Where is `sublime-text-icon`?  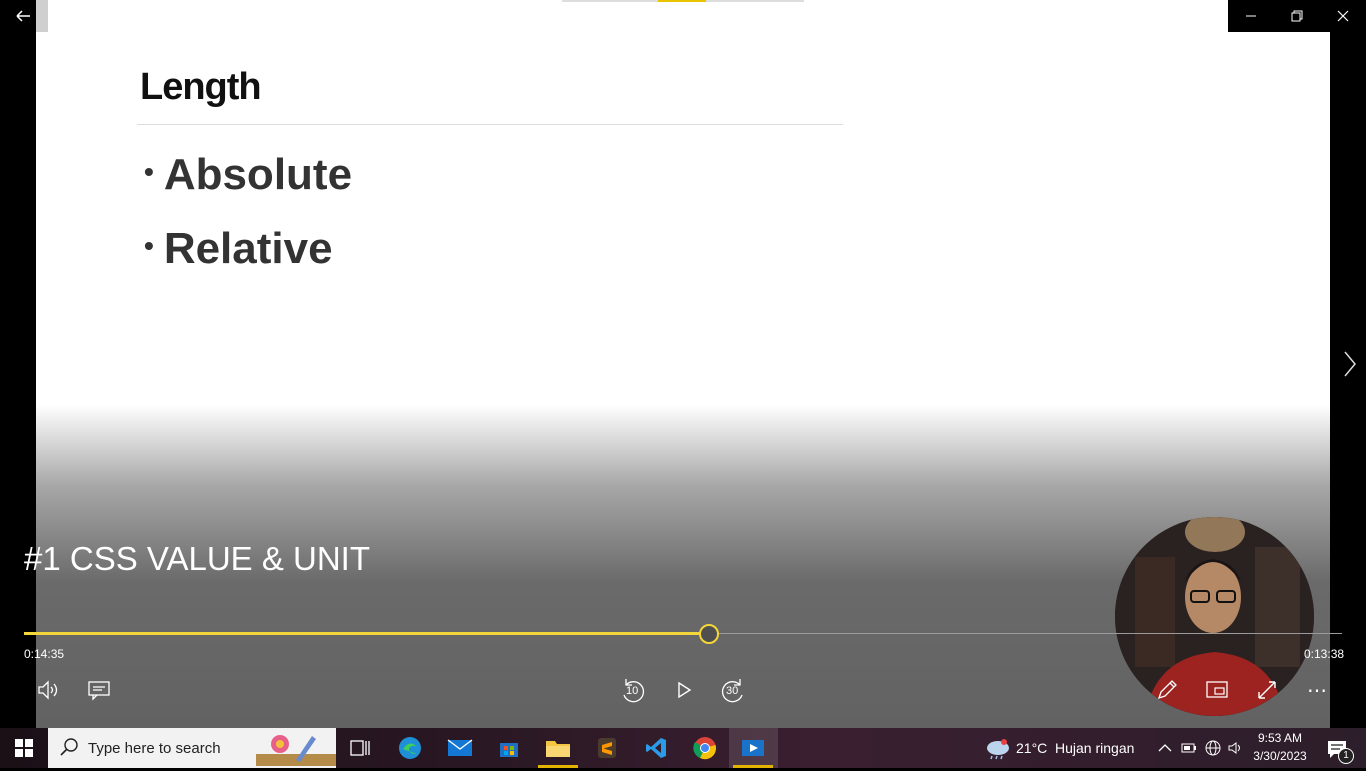
sublime-text-icon is located at coordinates (607, 748).